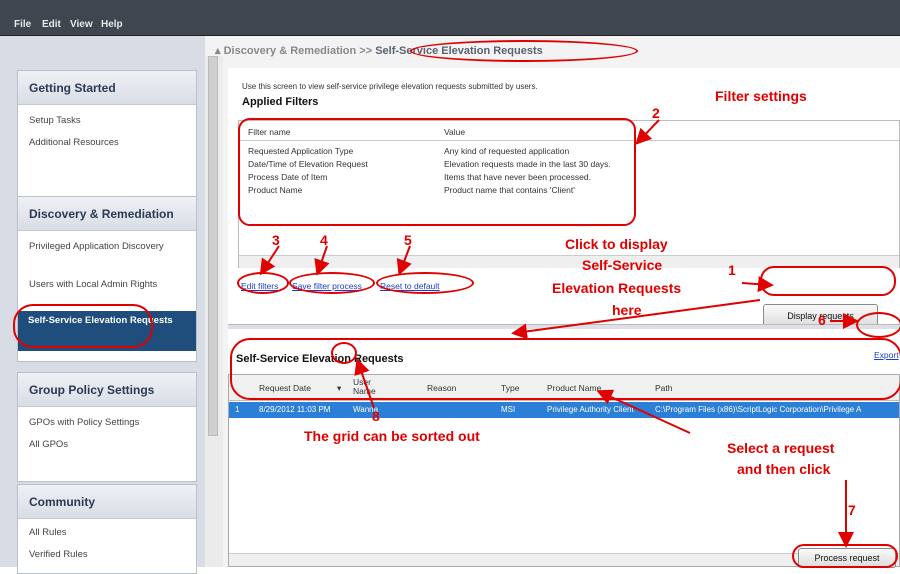 The width and height of the screenshot is (900, 574). Describe the element at coordinates (784, 469) in the screenshot. I see `annotation-and-then-click: and then click` at that location.